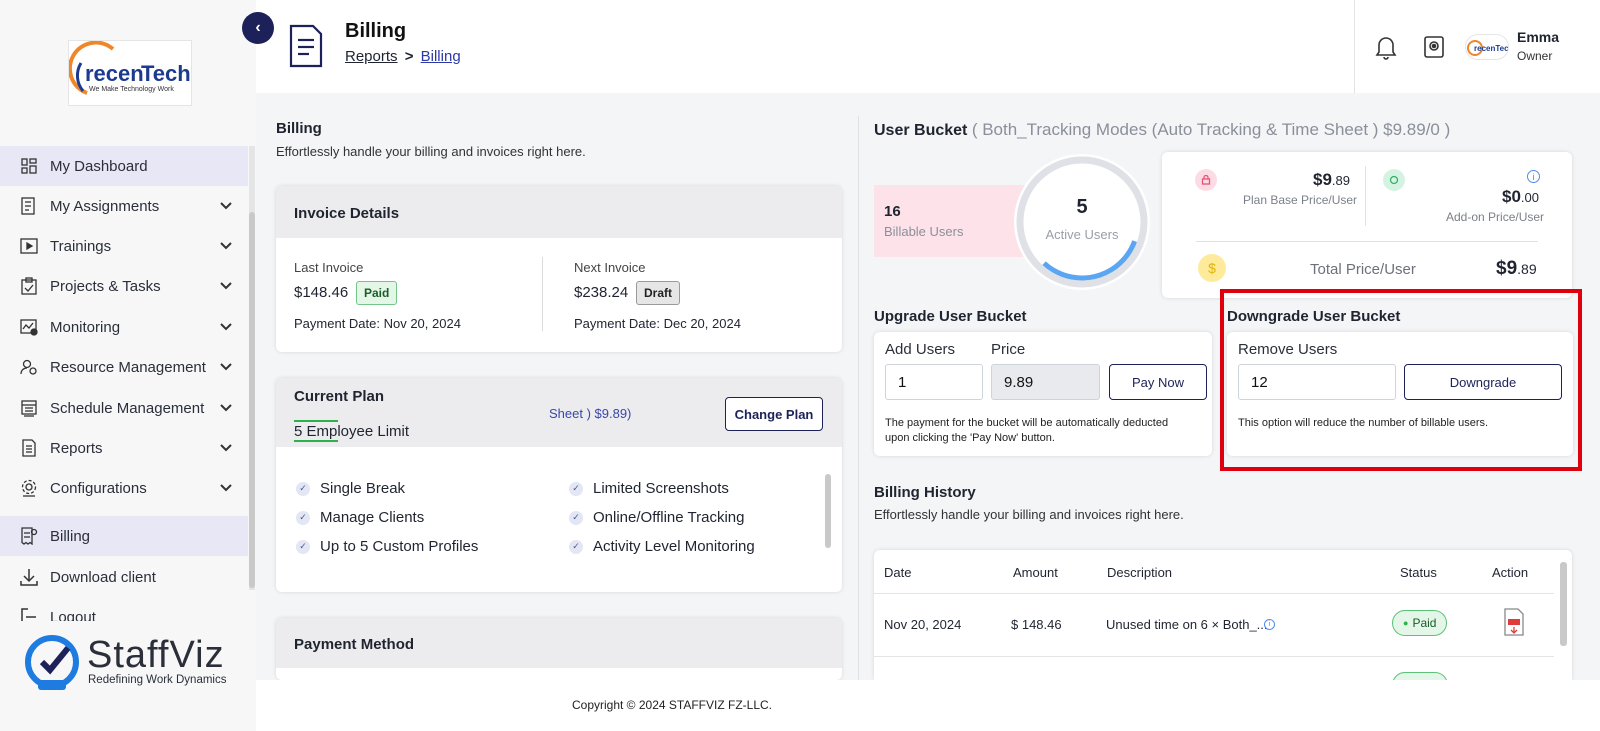 This screenshot has width=1600, height=731. Describe the element at coordinates (321, 292) in the screenshot. I see `last-invoice-amount: $148.46` at that location.